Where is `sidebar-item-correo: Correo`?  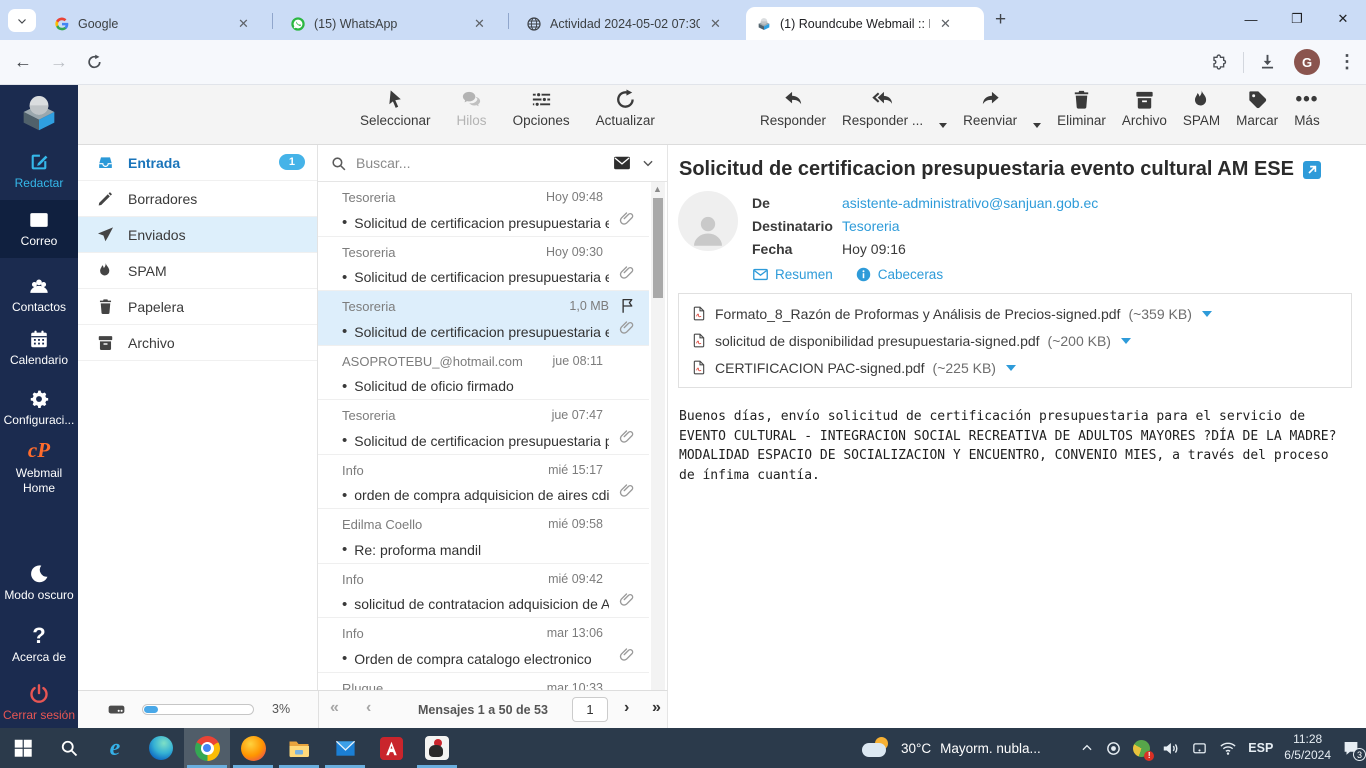 sidebar-item-correo: Correo is located at coordinates (39, 229).